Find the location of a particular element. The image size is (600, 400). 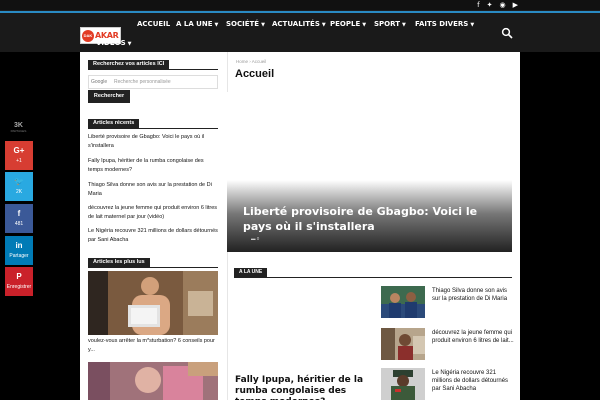

youtube-icon: ▶ is located at coordinates (515, 5).